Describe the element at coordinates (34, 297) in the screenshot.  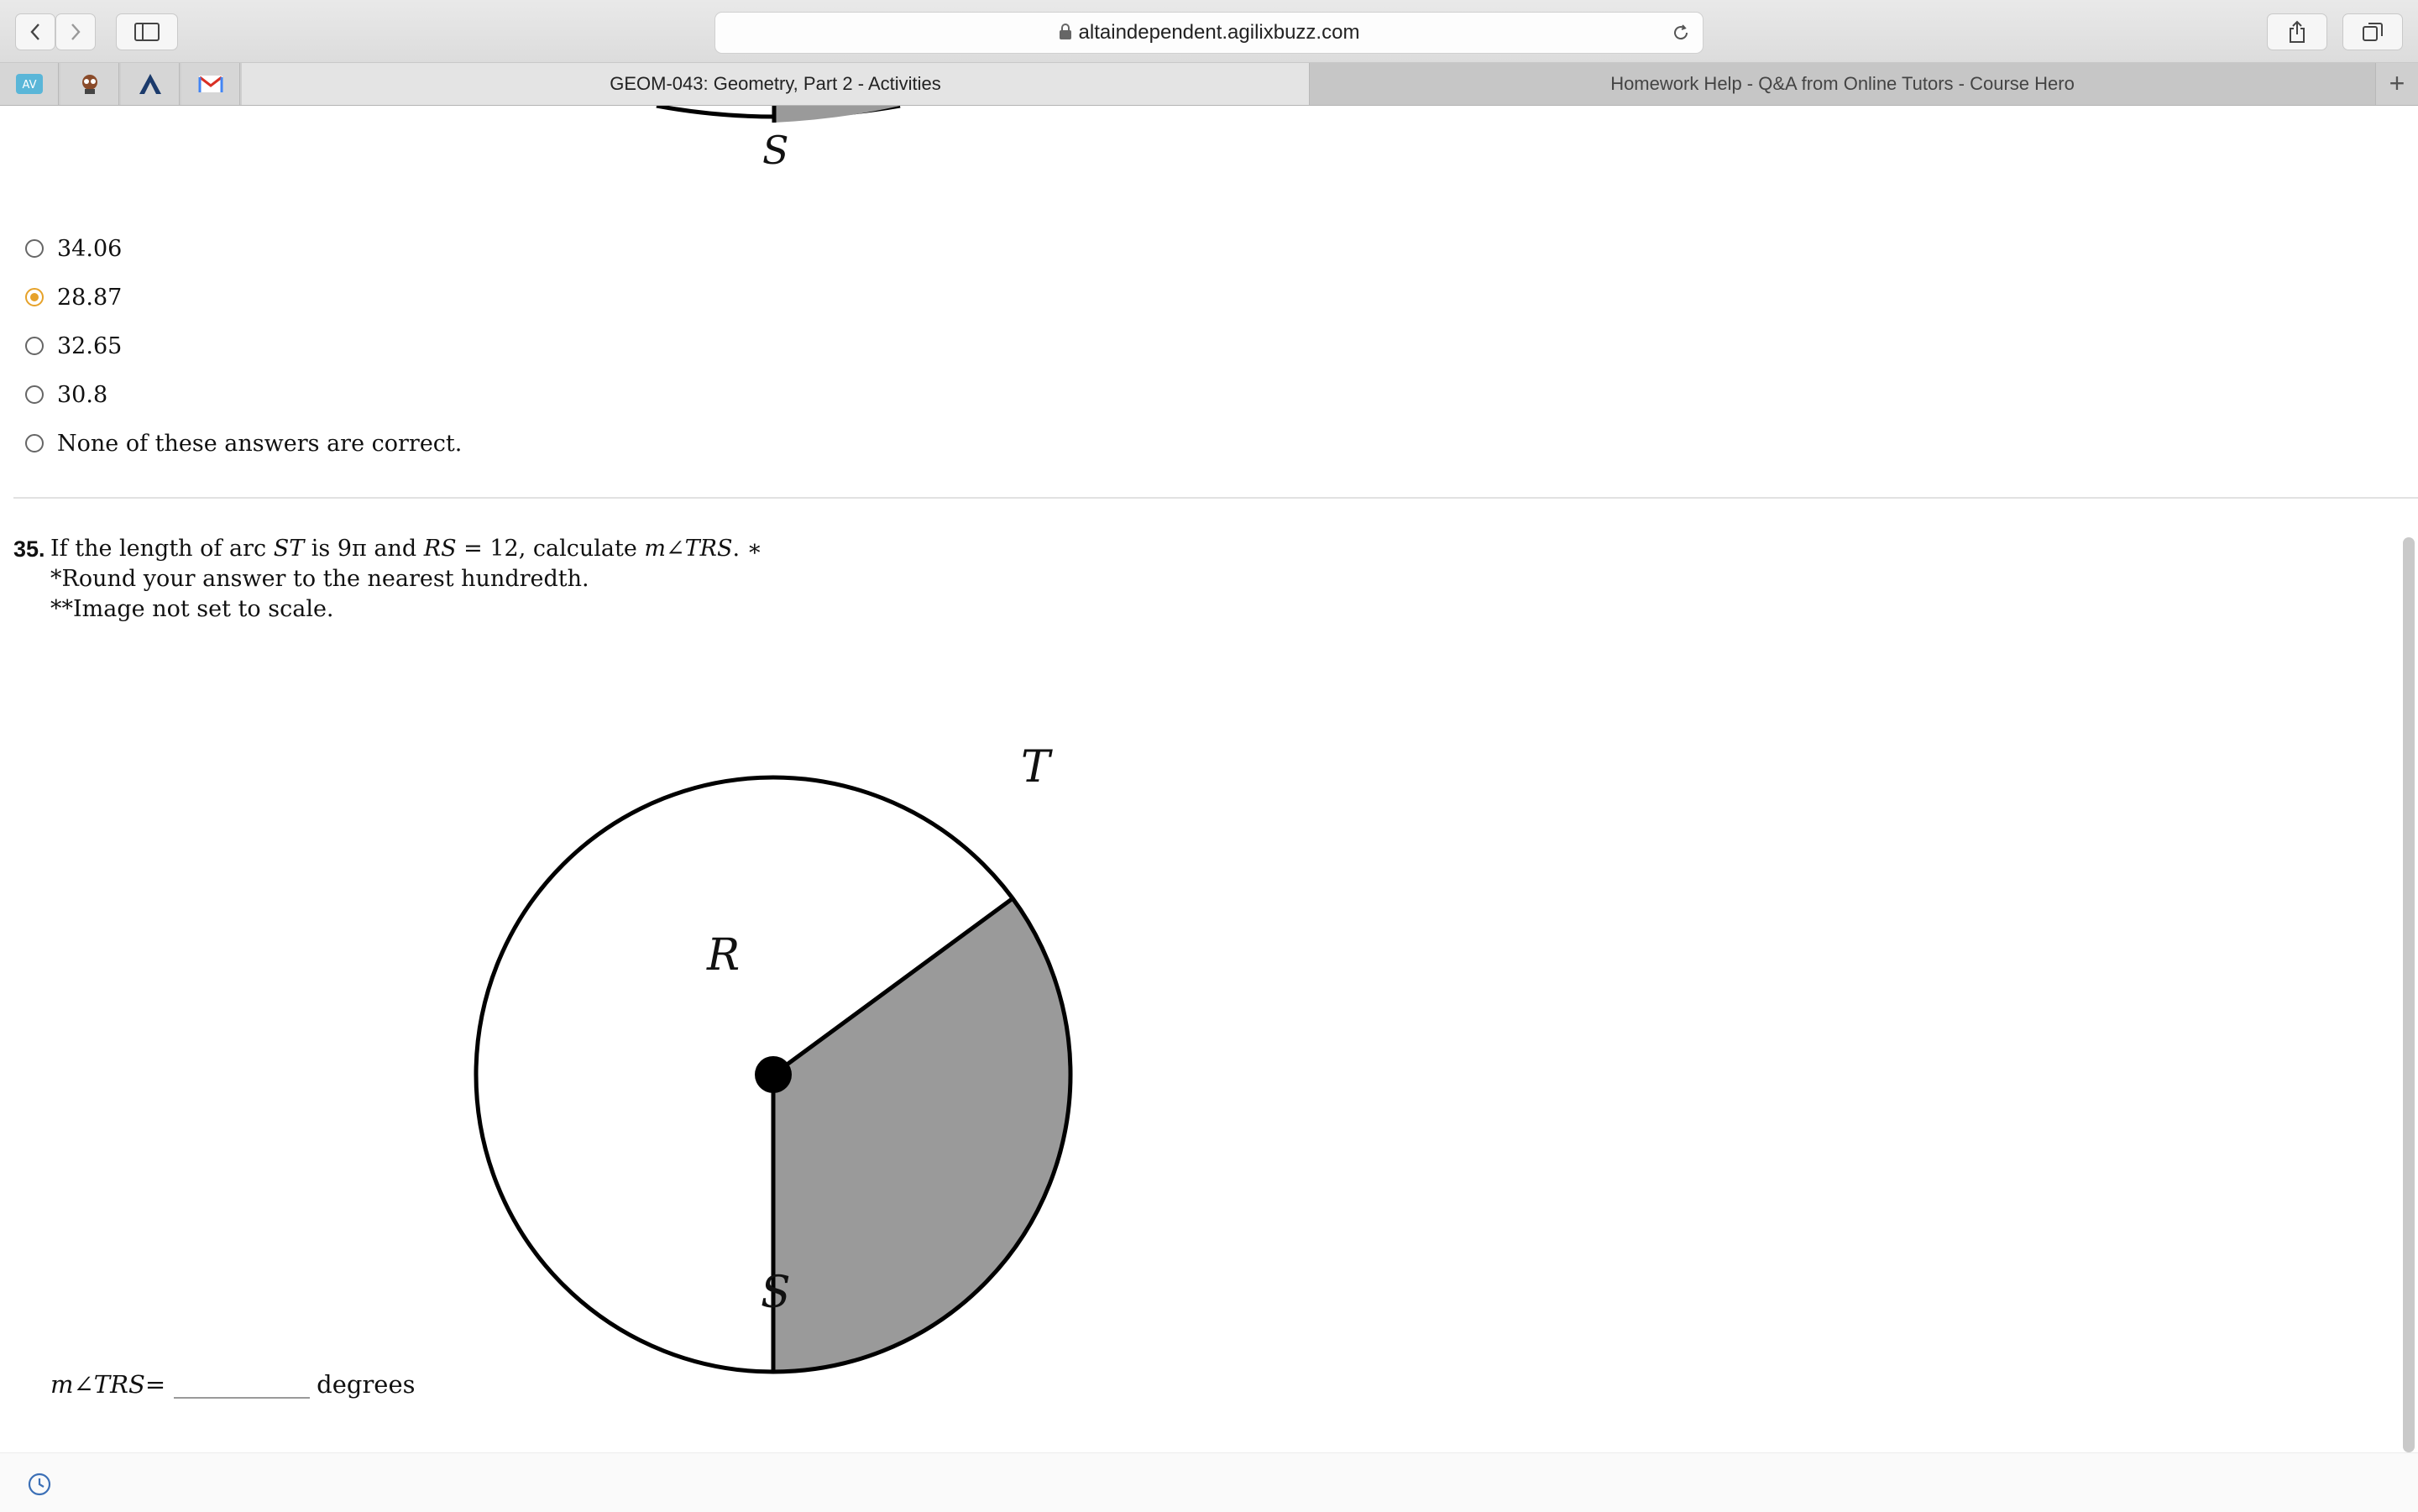
I see `radio-button-selected` at that location.